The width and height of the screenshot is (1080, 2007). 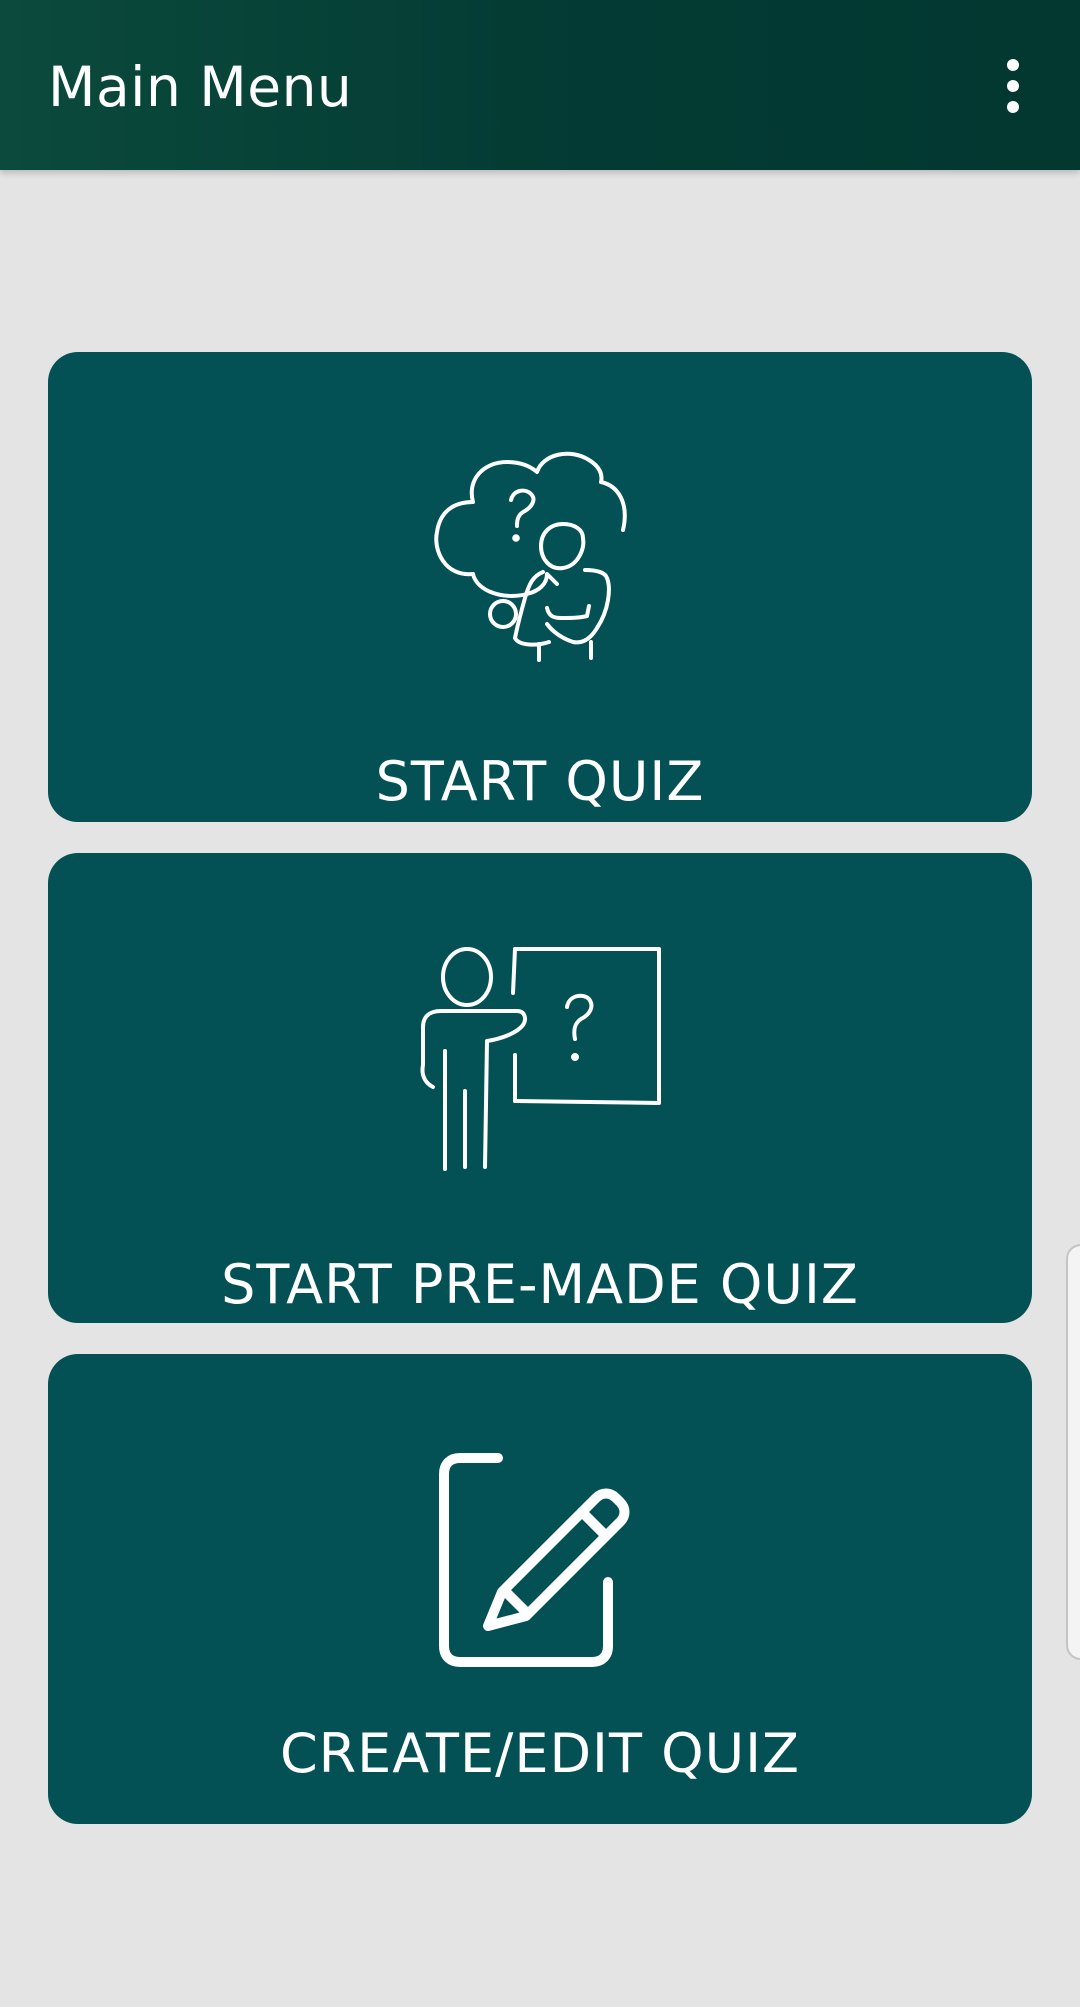 What do you see at coordinates (540, 85) in the screenshot?
I see `app-bar: Main Menu` at bounding box center [540, 85].